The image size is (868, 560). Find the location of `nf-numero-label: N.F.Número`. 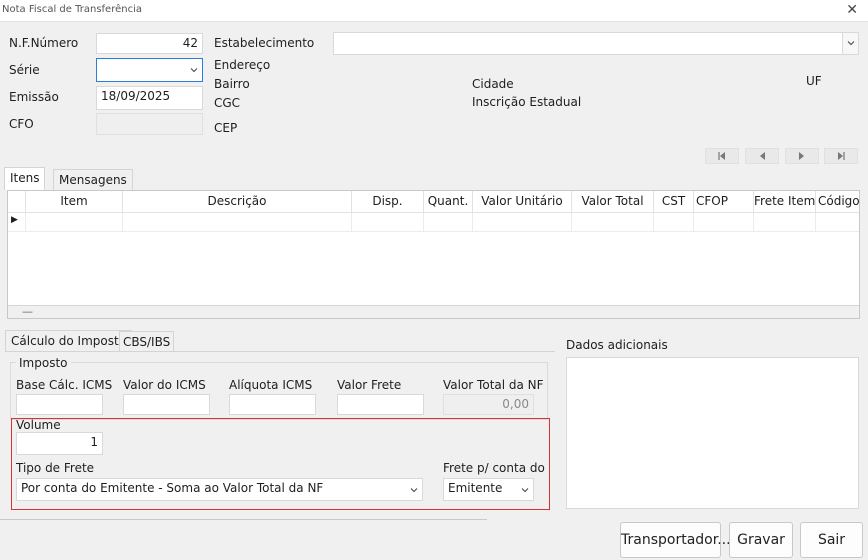

nf-numero-label: N.F.Número is located at coordinates (44, 43).